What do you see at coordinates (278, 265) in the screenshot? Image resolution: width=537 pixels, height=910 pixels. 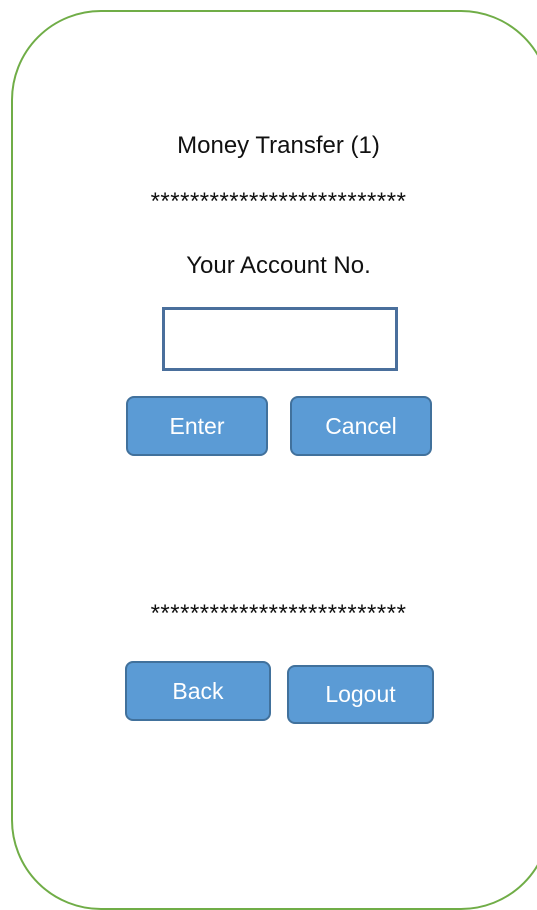 I see `account-number-label: Your Account No.` at bounding box center [278, 265].